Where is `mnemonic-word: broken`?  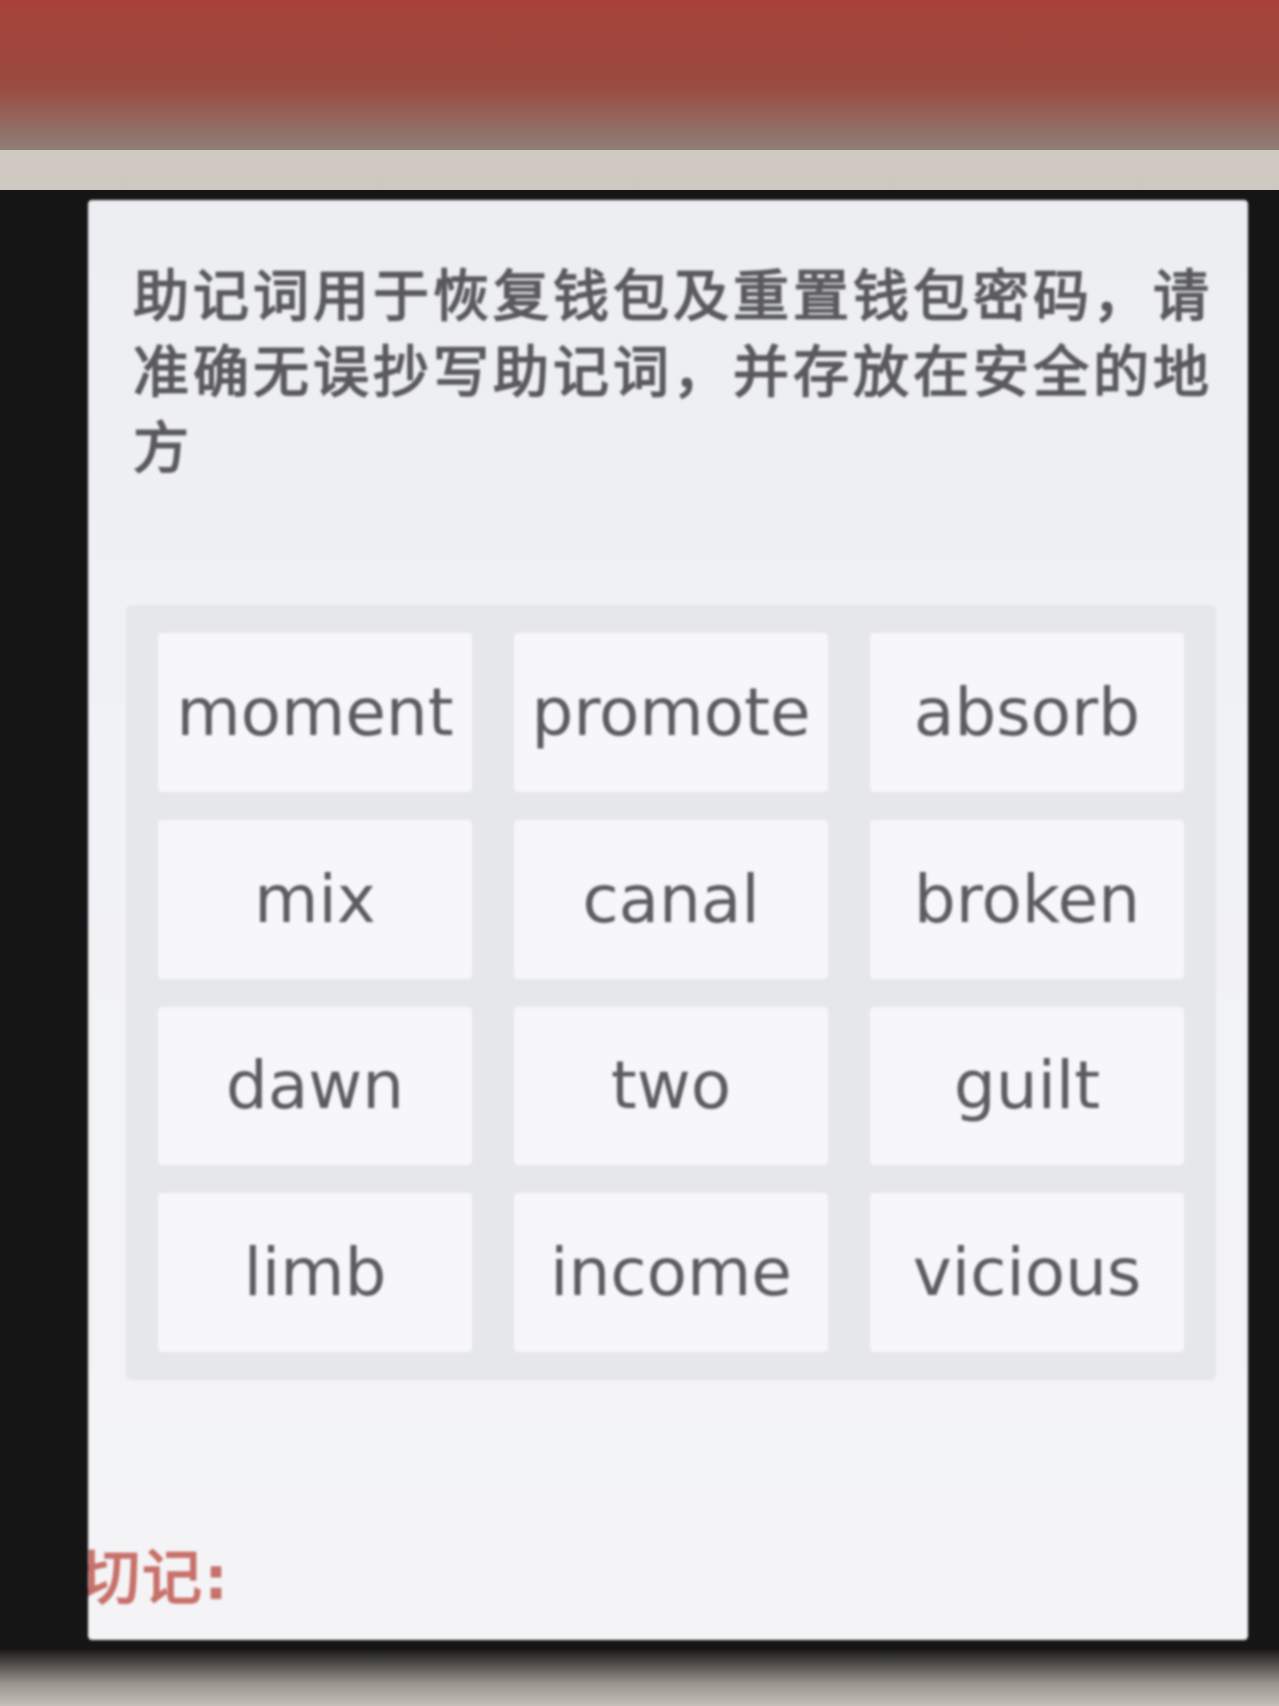
mnemonic-word: broken is located at coordinates (1027, 899).